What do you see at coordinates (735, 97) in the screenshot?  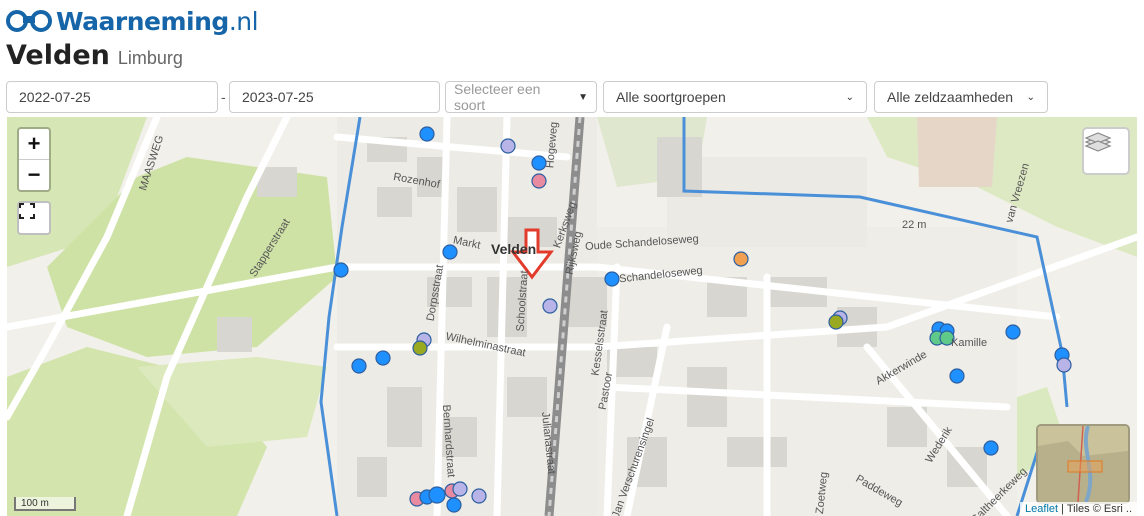 I see `species-group-select: Alle soortgroepen ⌄` at bounding box center [735, 97].